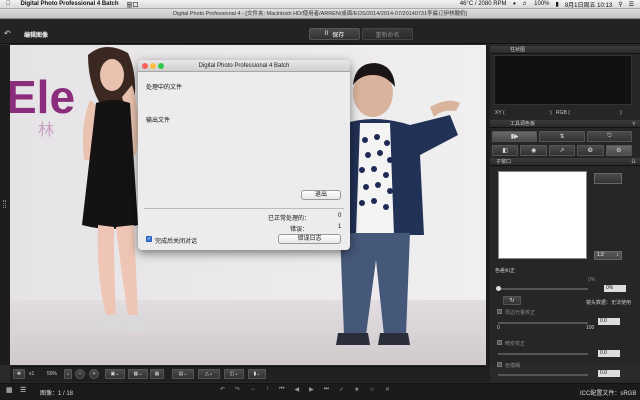  What do you see at coordinates (68, 374) in the screenshot?
I see `zoom-dropdown-icon: ⌄` at bounding box center [68, 374].